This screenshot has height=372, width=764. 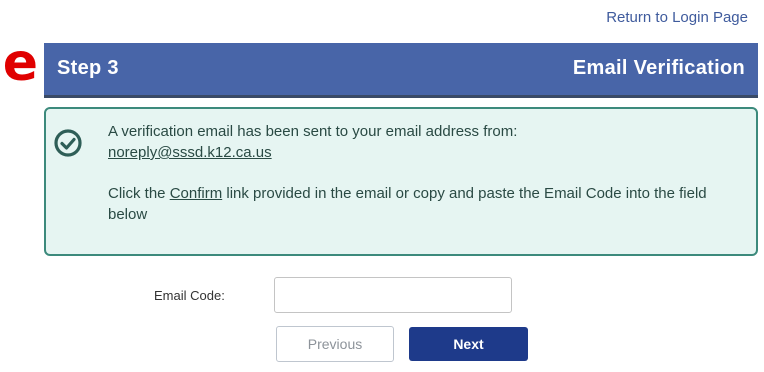 I want to click on sender-email-link: noreply@sssd.k12.ca.us, so click(x=190, y=152).